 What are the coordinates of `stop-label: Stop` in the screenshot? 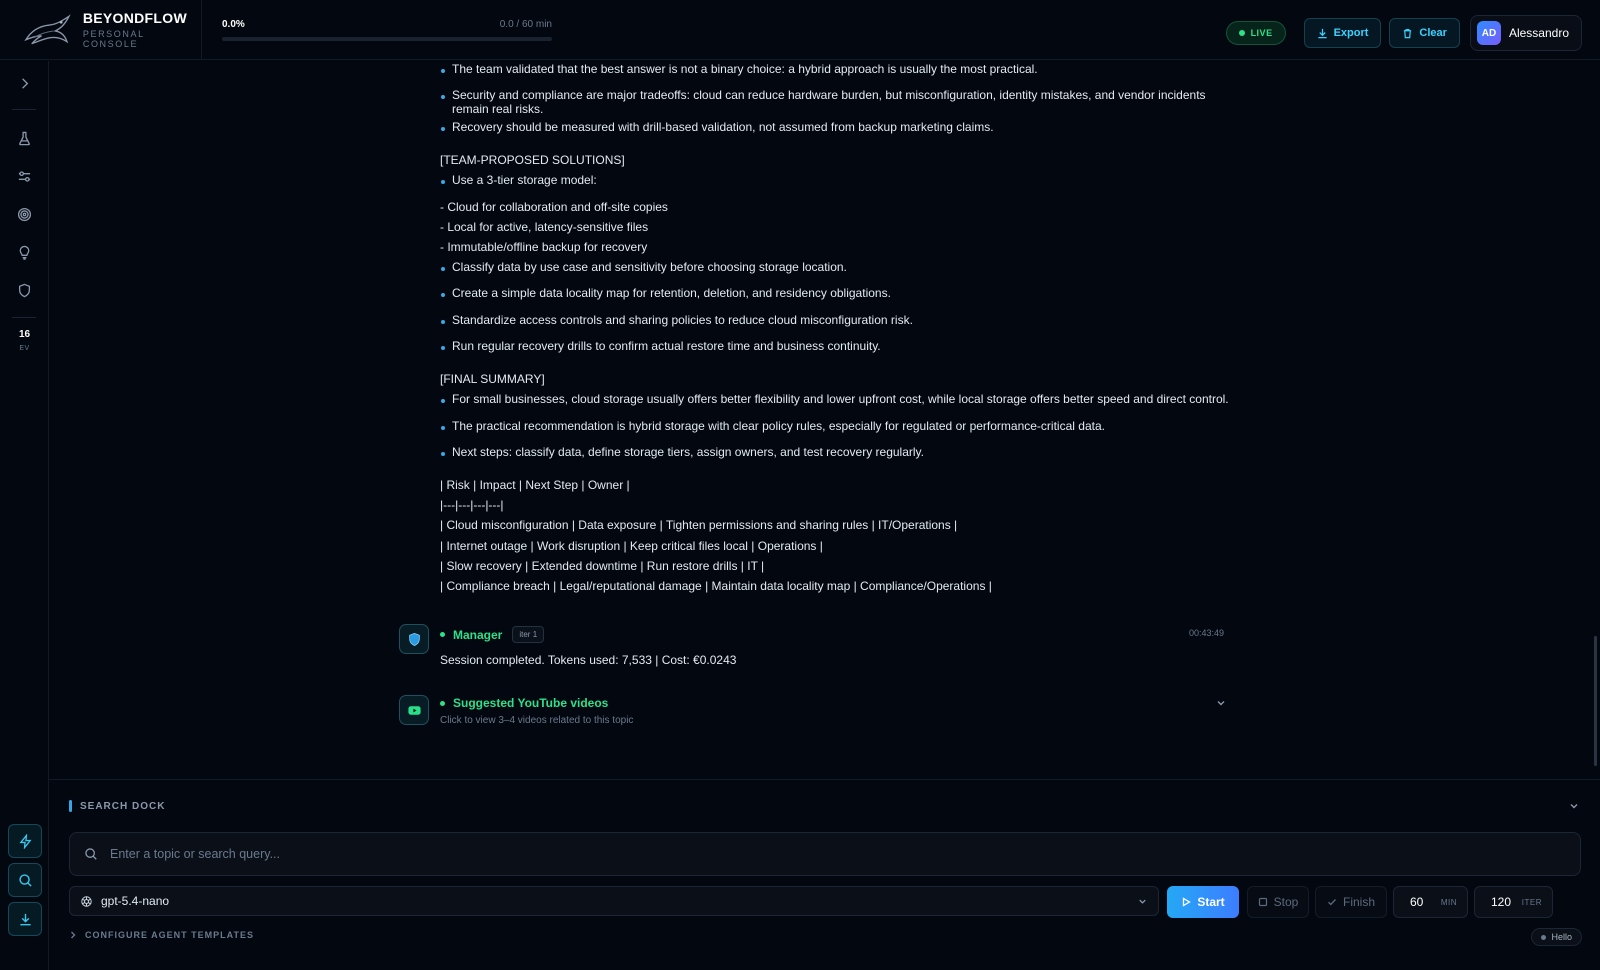 It's located at (1286, 902).